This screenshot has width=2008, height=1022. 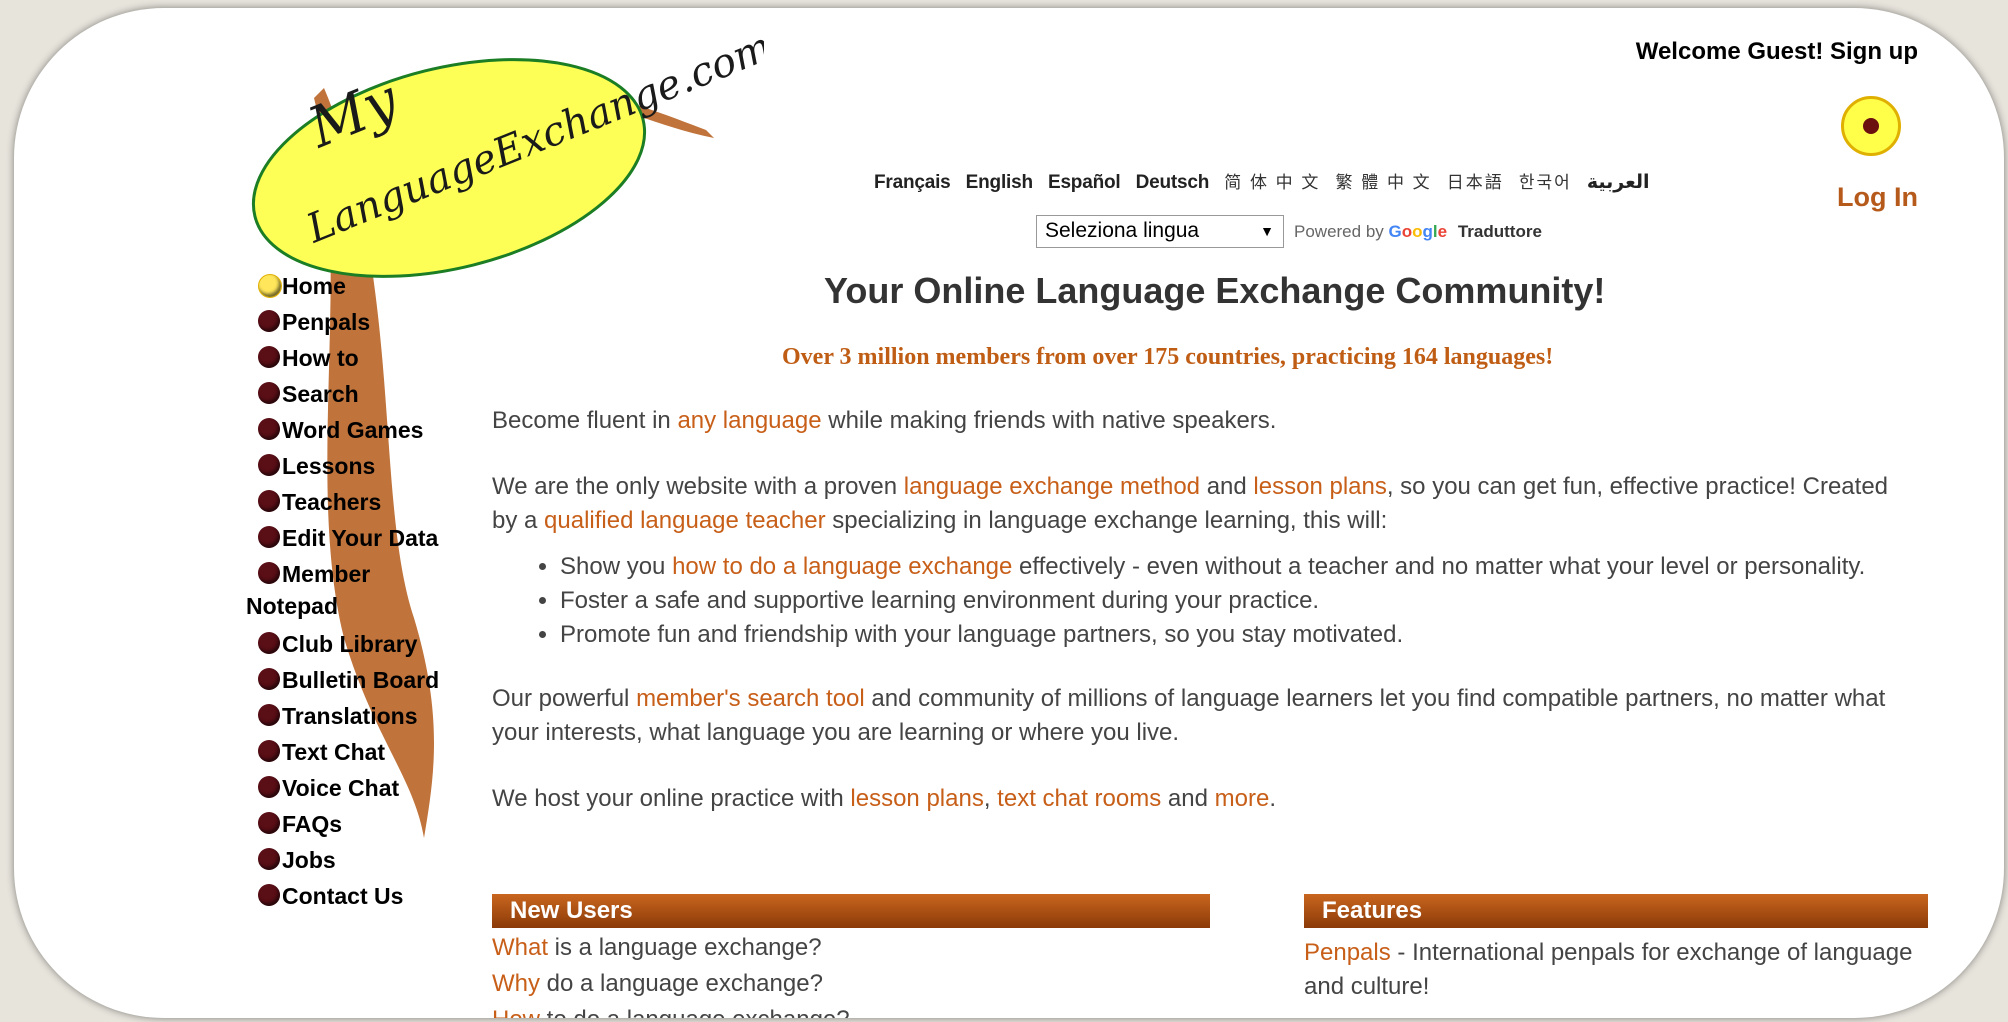 What do you see at coordinates (851, 911) in the screenshot?
I see `new-users-title: New Users` at bounding box center [851, 911].